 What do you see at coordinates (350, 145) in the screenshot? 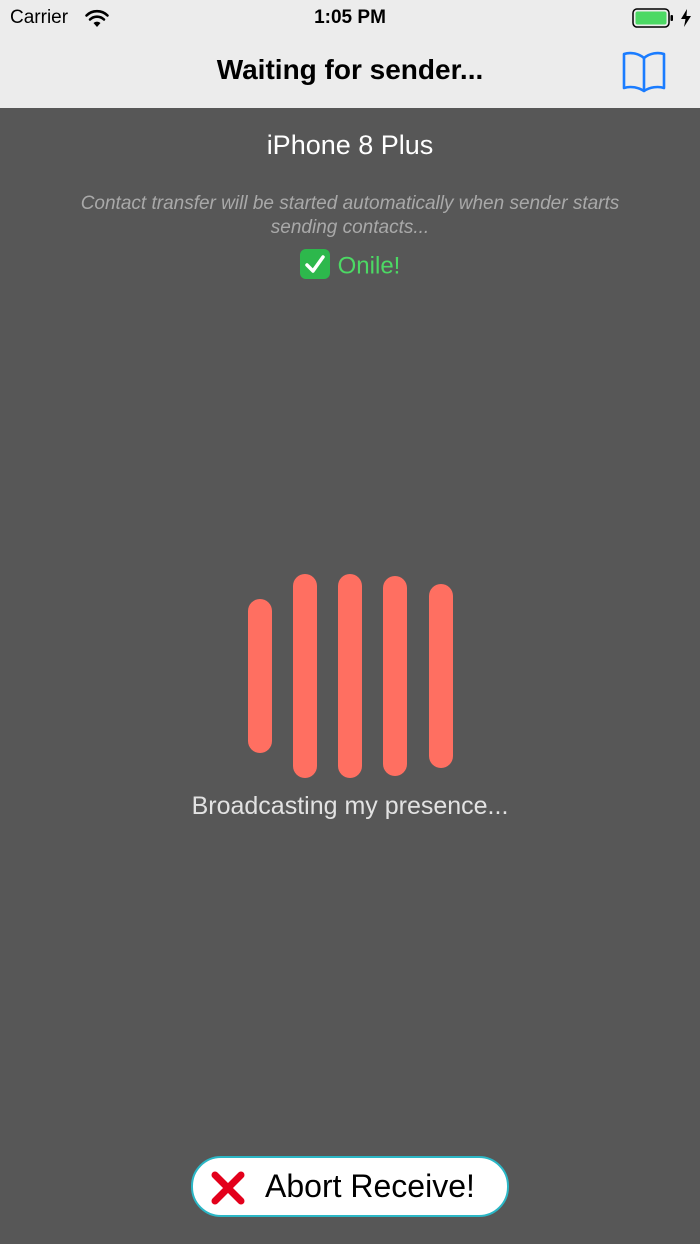
I see `device-name: iPhone 8 Plus` at bounding box center [350, 145].